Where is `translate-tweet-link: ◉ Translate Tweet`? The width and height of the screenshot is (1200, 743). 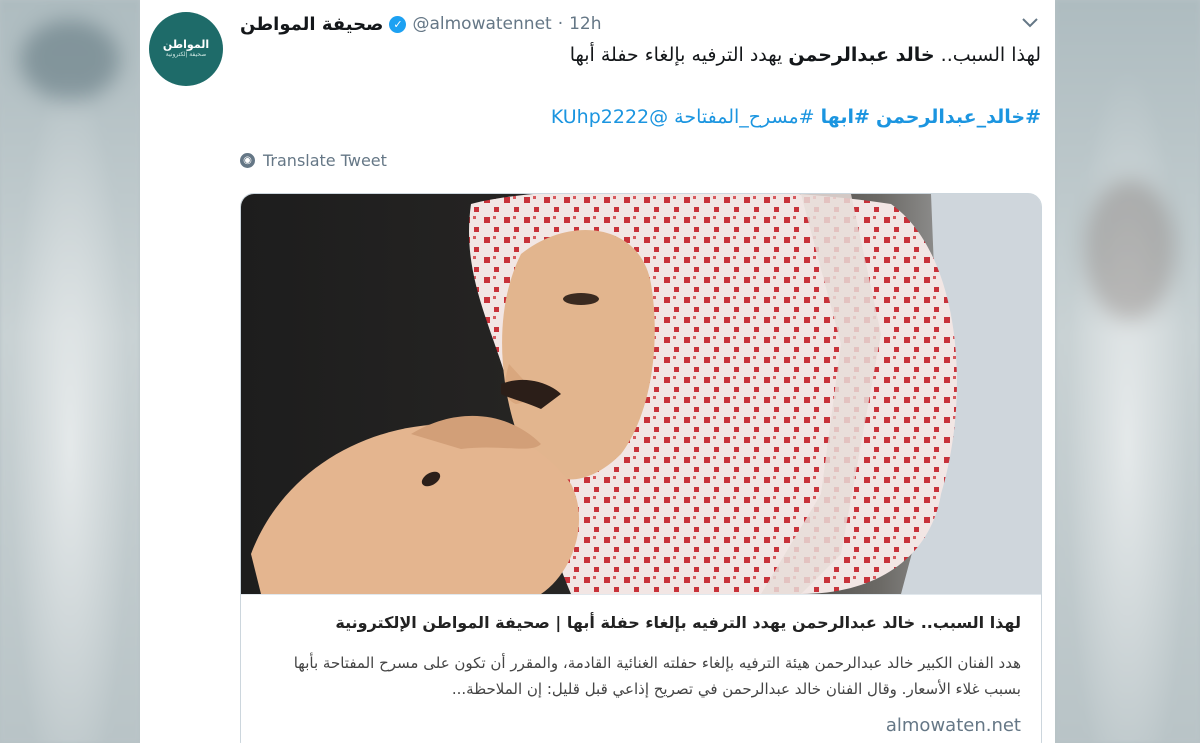 translate-tweet-link: ◉ Translate Tweet is located at coordinates (313, 160).